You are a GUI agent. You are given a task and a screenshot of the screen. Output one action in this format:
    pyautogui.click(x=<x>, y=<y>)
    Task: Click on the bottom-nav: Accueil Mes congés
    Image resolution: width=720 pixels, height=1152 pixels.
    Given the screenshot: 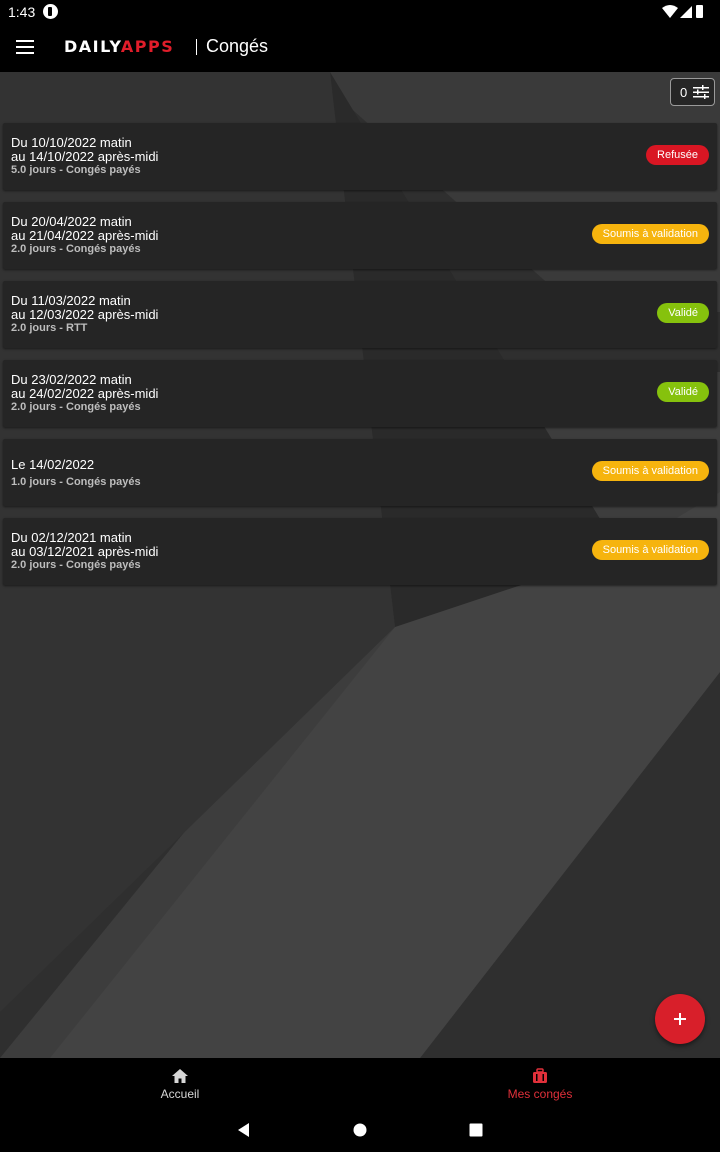 What is the action you would take?
    pyautogui.click(x=360, y=1083)
    